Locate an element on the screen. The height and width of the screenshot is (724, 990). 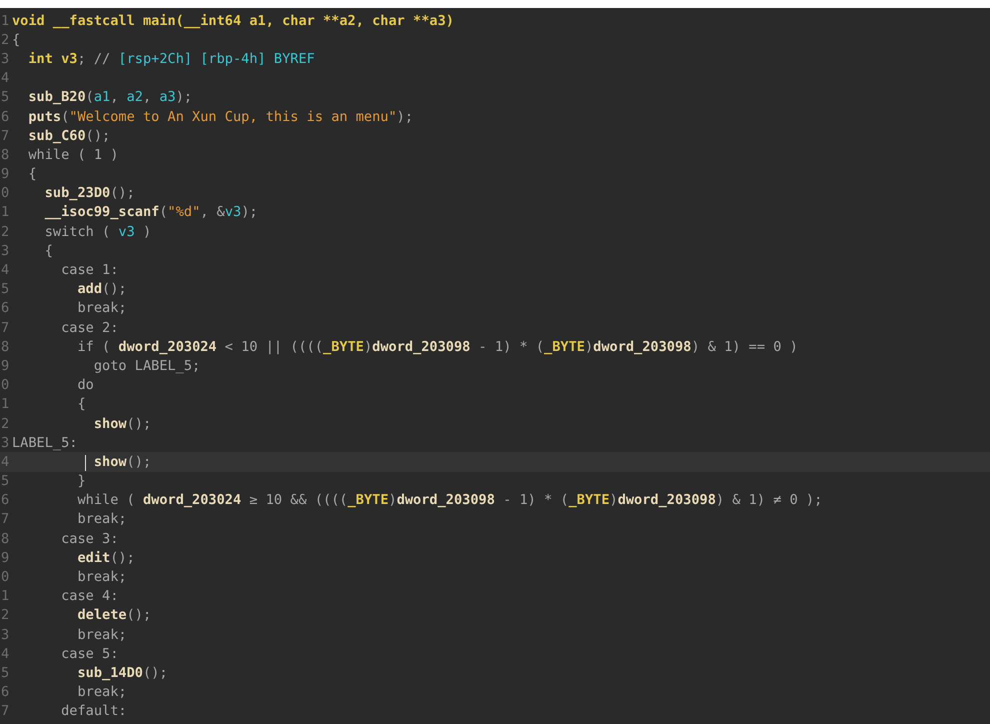
text-cursor is located at coordinates (85, 462).